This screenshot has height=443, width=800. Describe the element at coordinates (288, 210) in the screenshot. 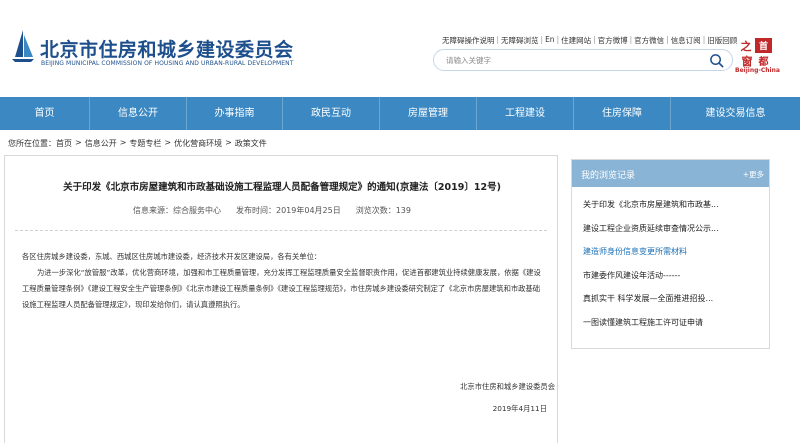

I see `article-date: 发布时间：2019年04月25日` at that location.